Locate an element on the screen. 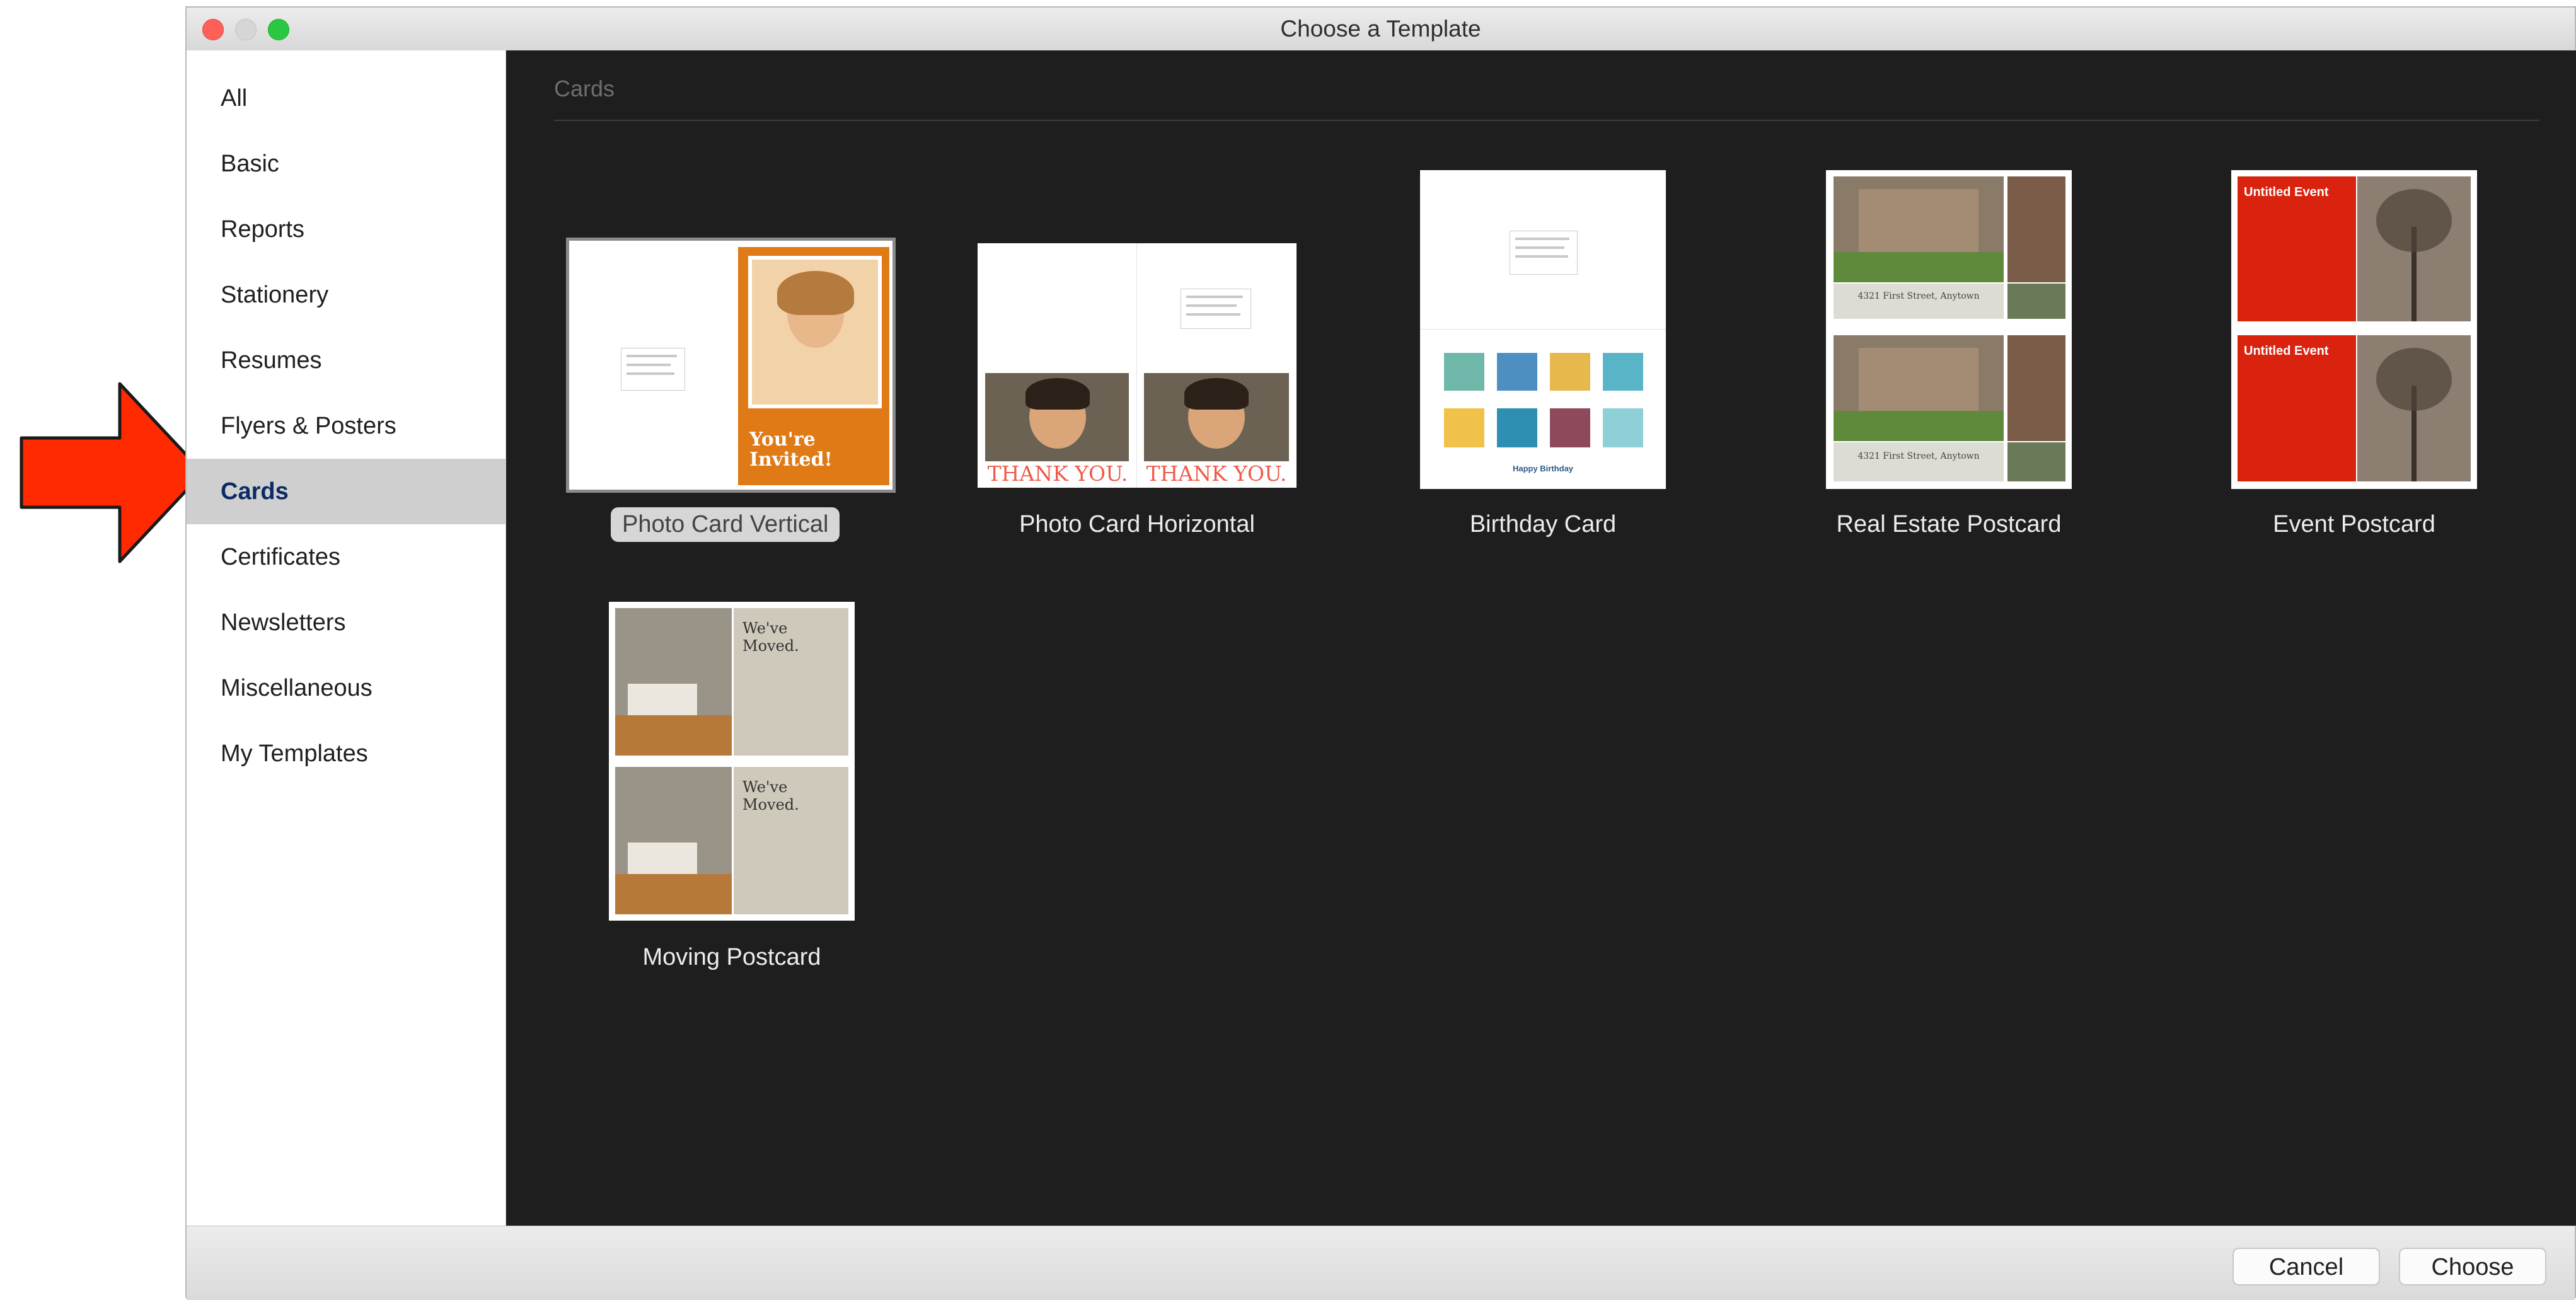 The width and height of the screenshot is (2576, 1300). template-thumbnail-birthday-card: Happy Birthday is located at coordinates (1543, 330).